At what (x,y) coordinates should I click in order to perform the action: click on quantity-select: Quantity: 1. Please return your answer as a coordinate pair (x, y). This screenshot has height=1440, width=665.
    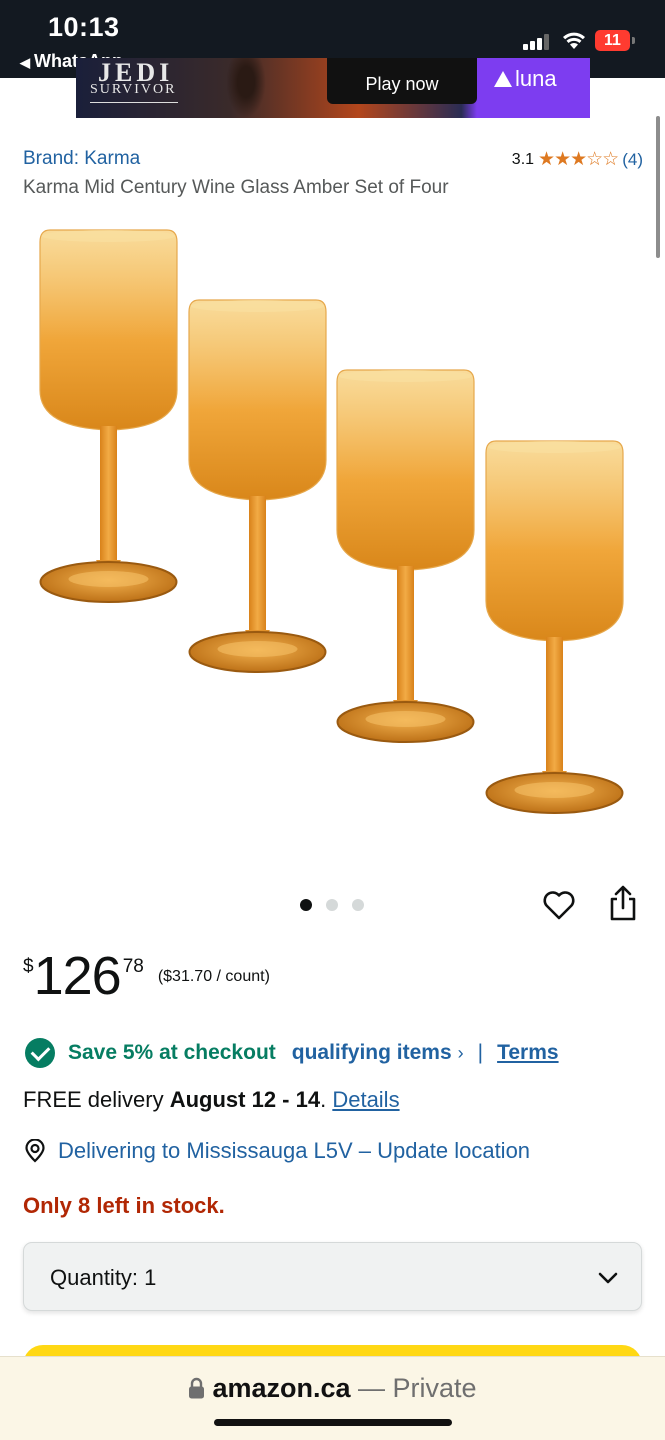
    Looking at the image, I should click on (332, 1276).